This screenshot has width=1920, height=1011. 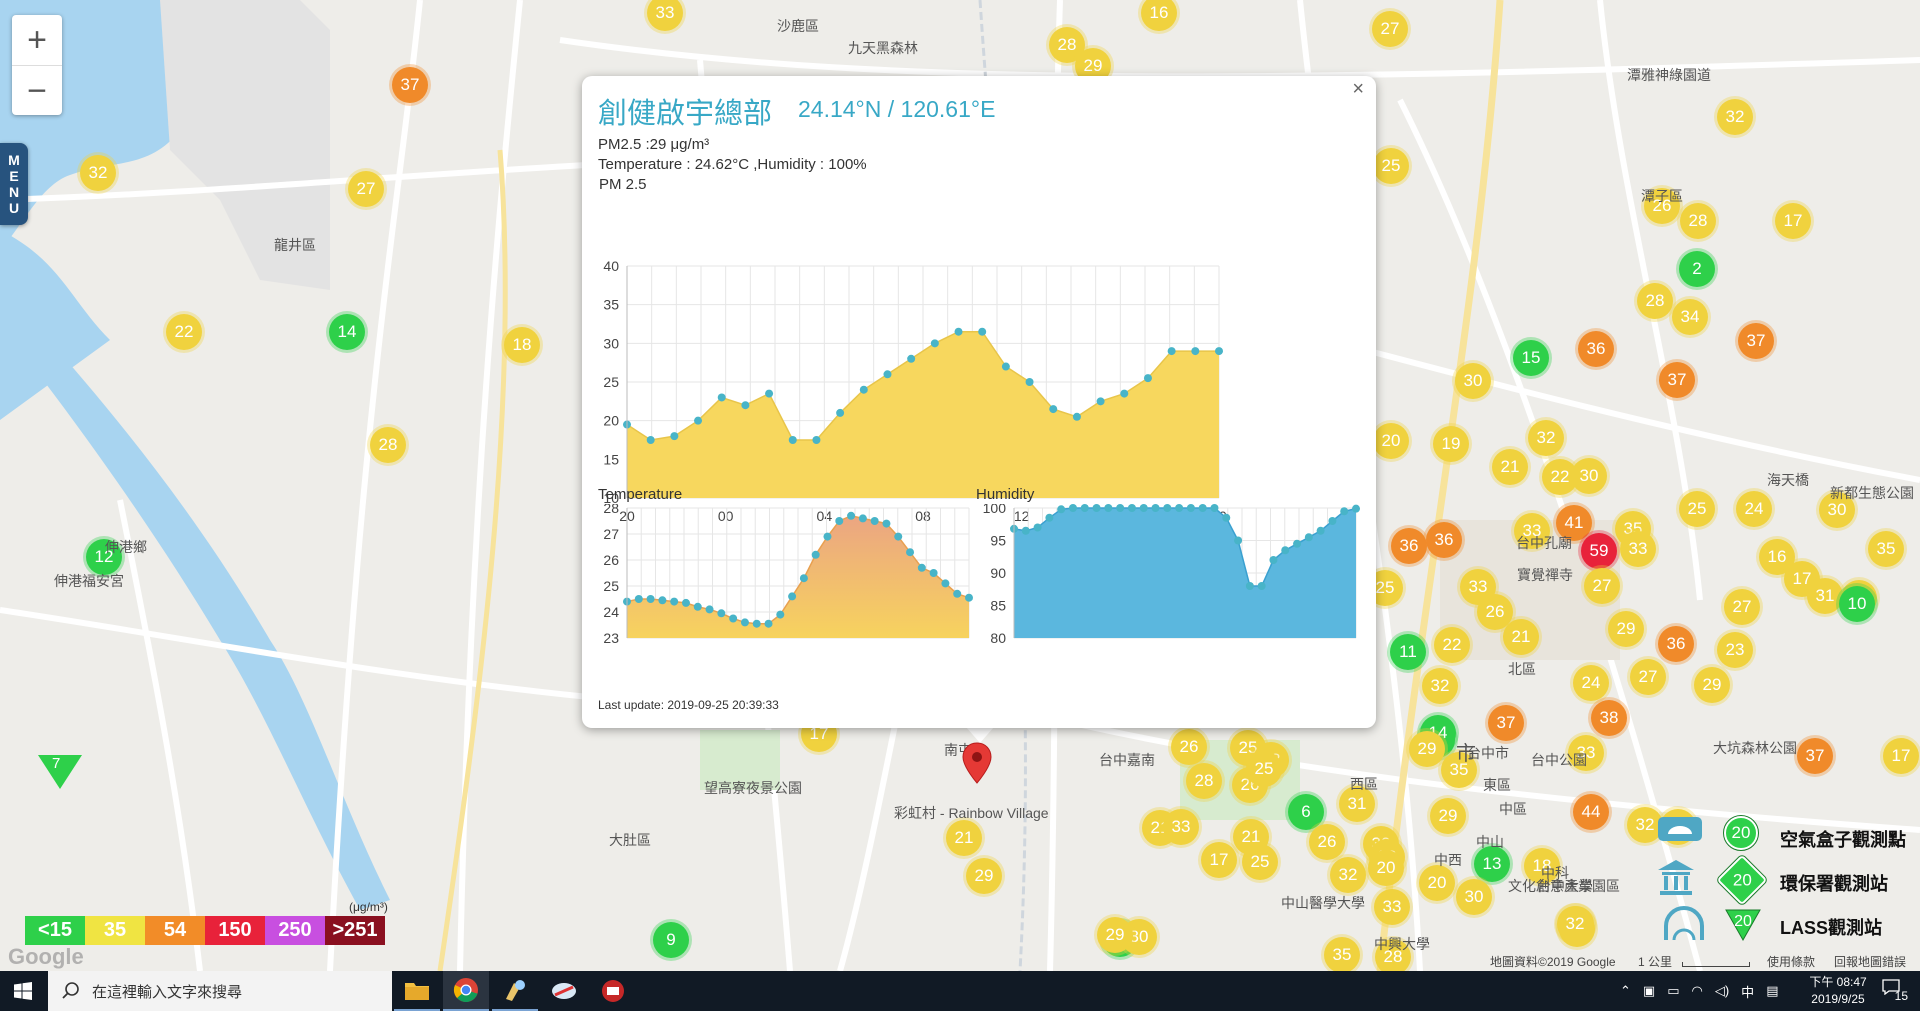 What do you see at coordinates (564, 991) in the screenshot?
I see `snipping-tool-taskbar-icon` at bounding box center [564, 991].